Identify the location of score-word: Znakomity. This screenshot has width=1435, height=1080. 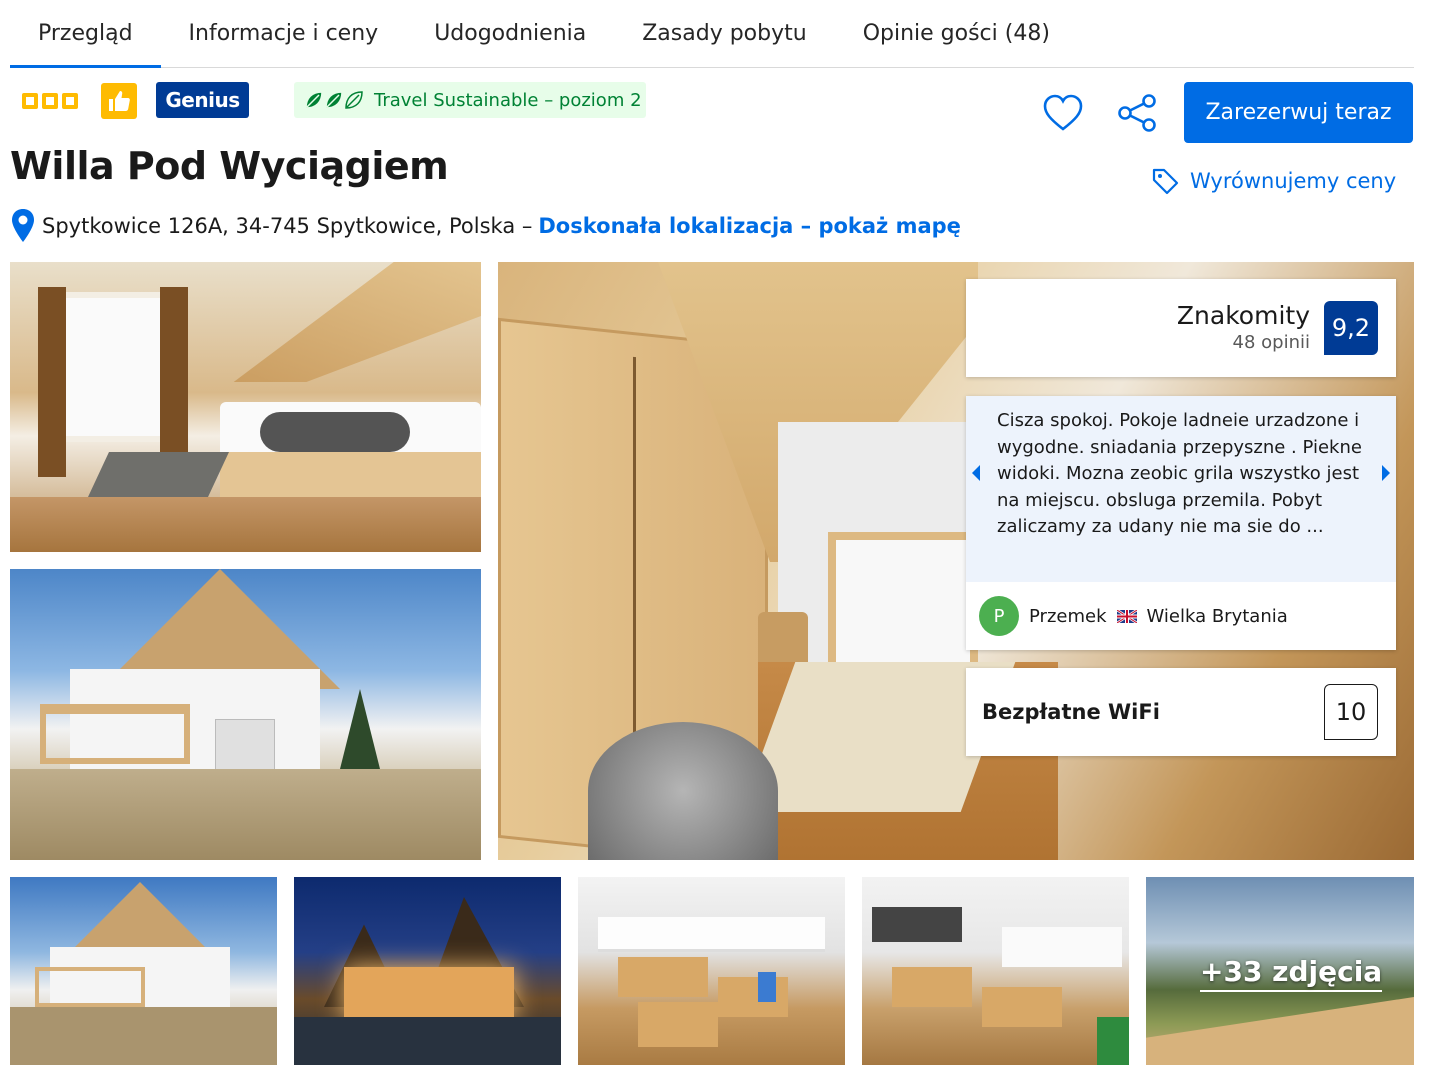
(1243, 315).